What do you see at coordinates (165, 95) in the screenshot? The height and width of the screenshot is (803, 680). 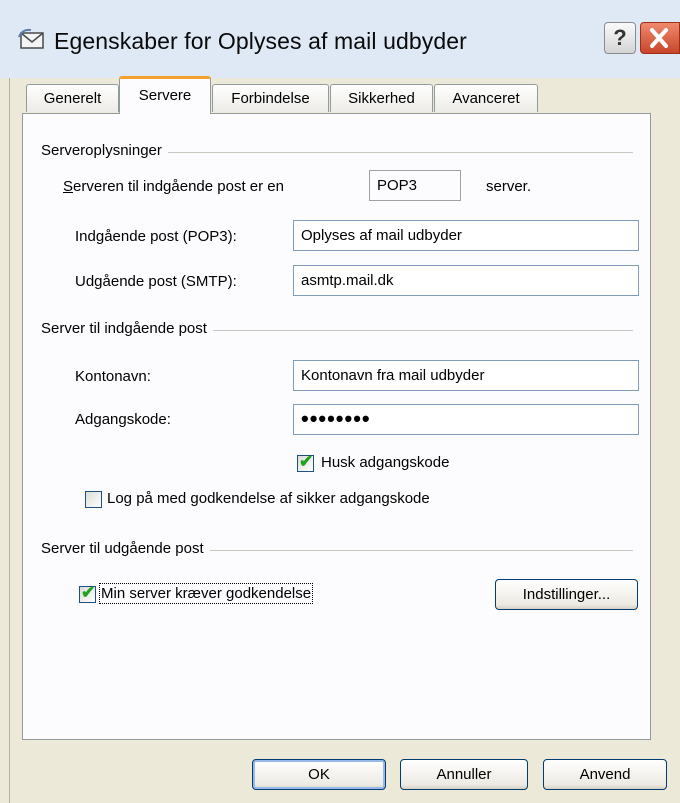 I see `tab-servere: Servere` at bounding box center [165, 95].